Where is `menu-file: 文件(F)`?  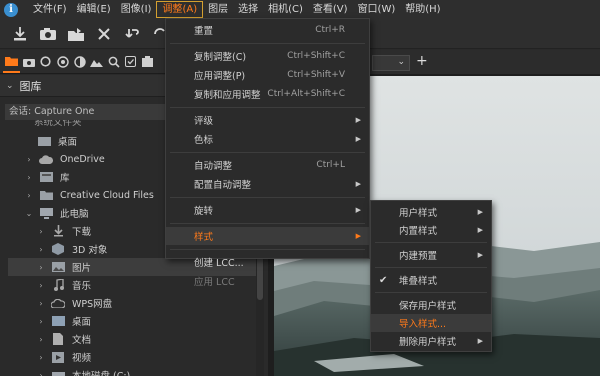 menu-file: 文件(F) is located at coordinates (50, 9).